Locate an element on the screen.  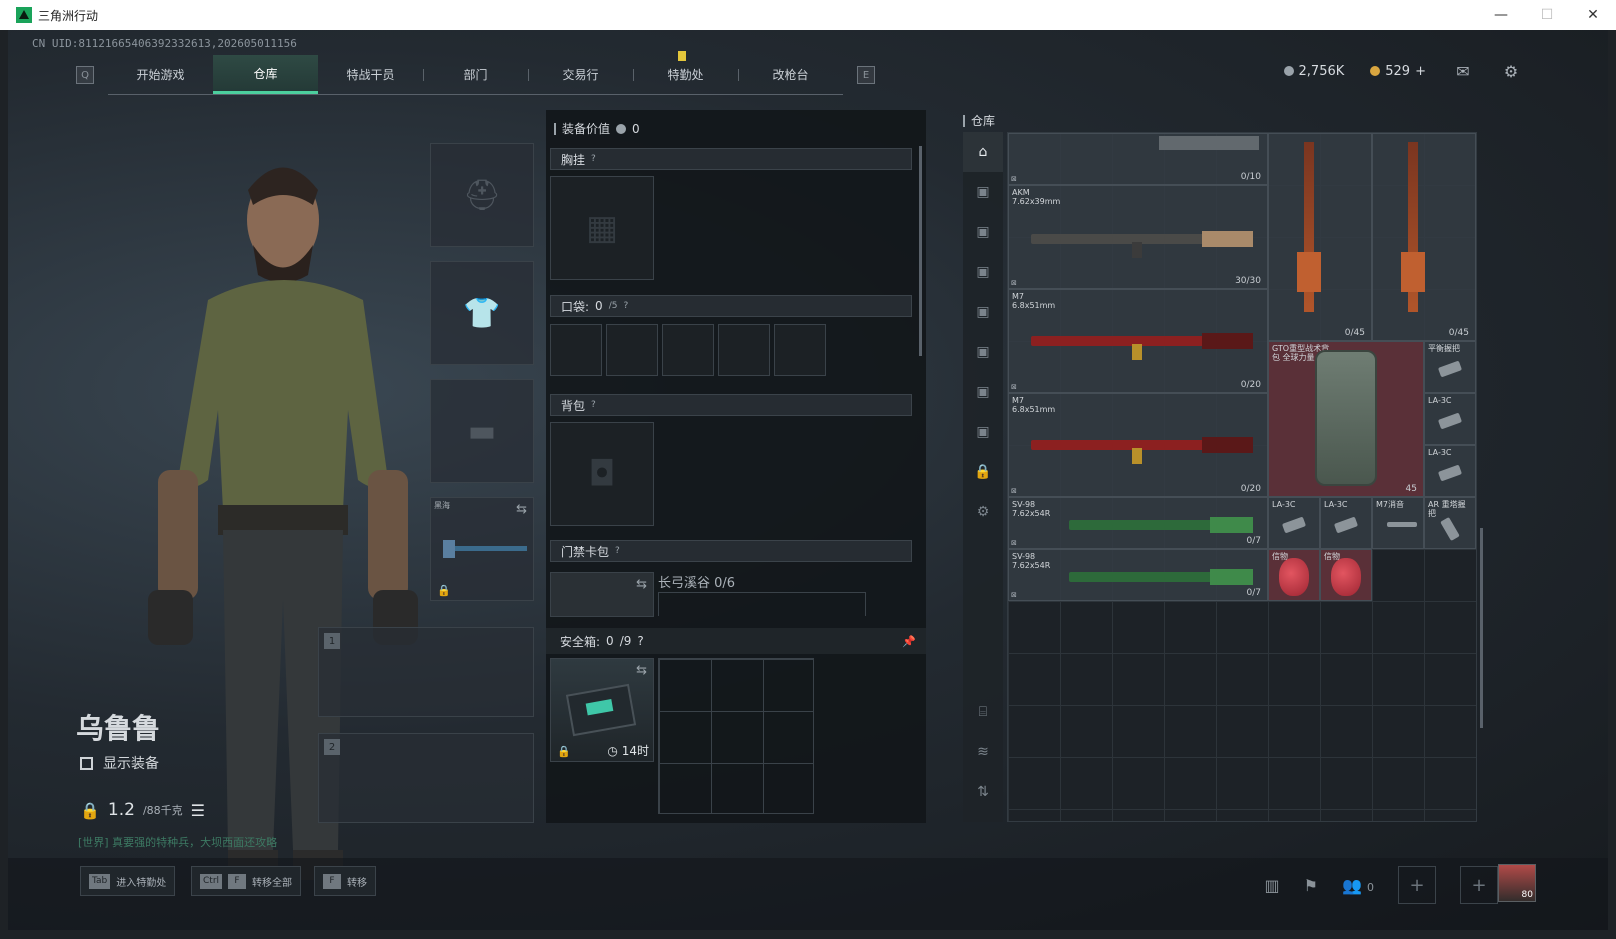
grip-item: 平衡握把 is located at coordinates (1450, 367).